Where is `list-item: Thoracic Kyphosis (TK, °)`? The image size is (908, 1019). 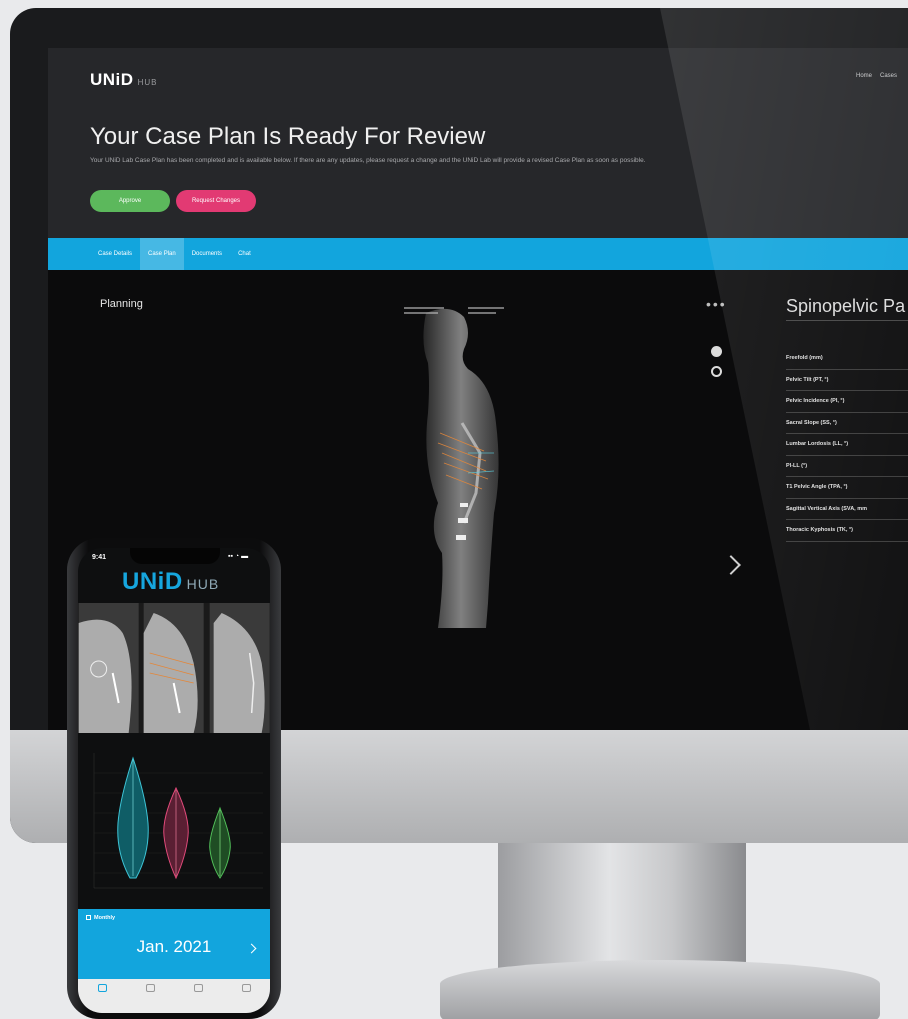
list-item: Thoracic Kyphosis (TK, °) is located at coordinates (847, 531).